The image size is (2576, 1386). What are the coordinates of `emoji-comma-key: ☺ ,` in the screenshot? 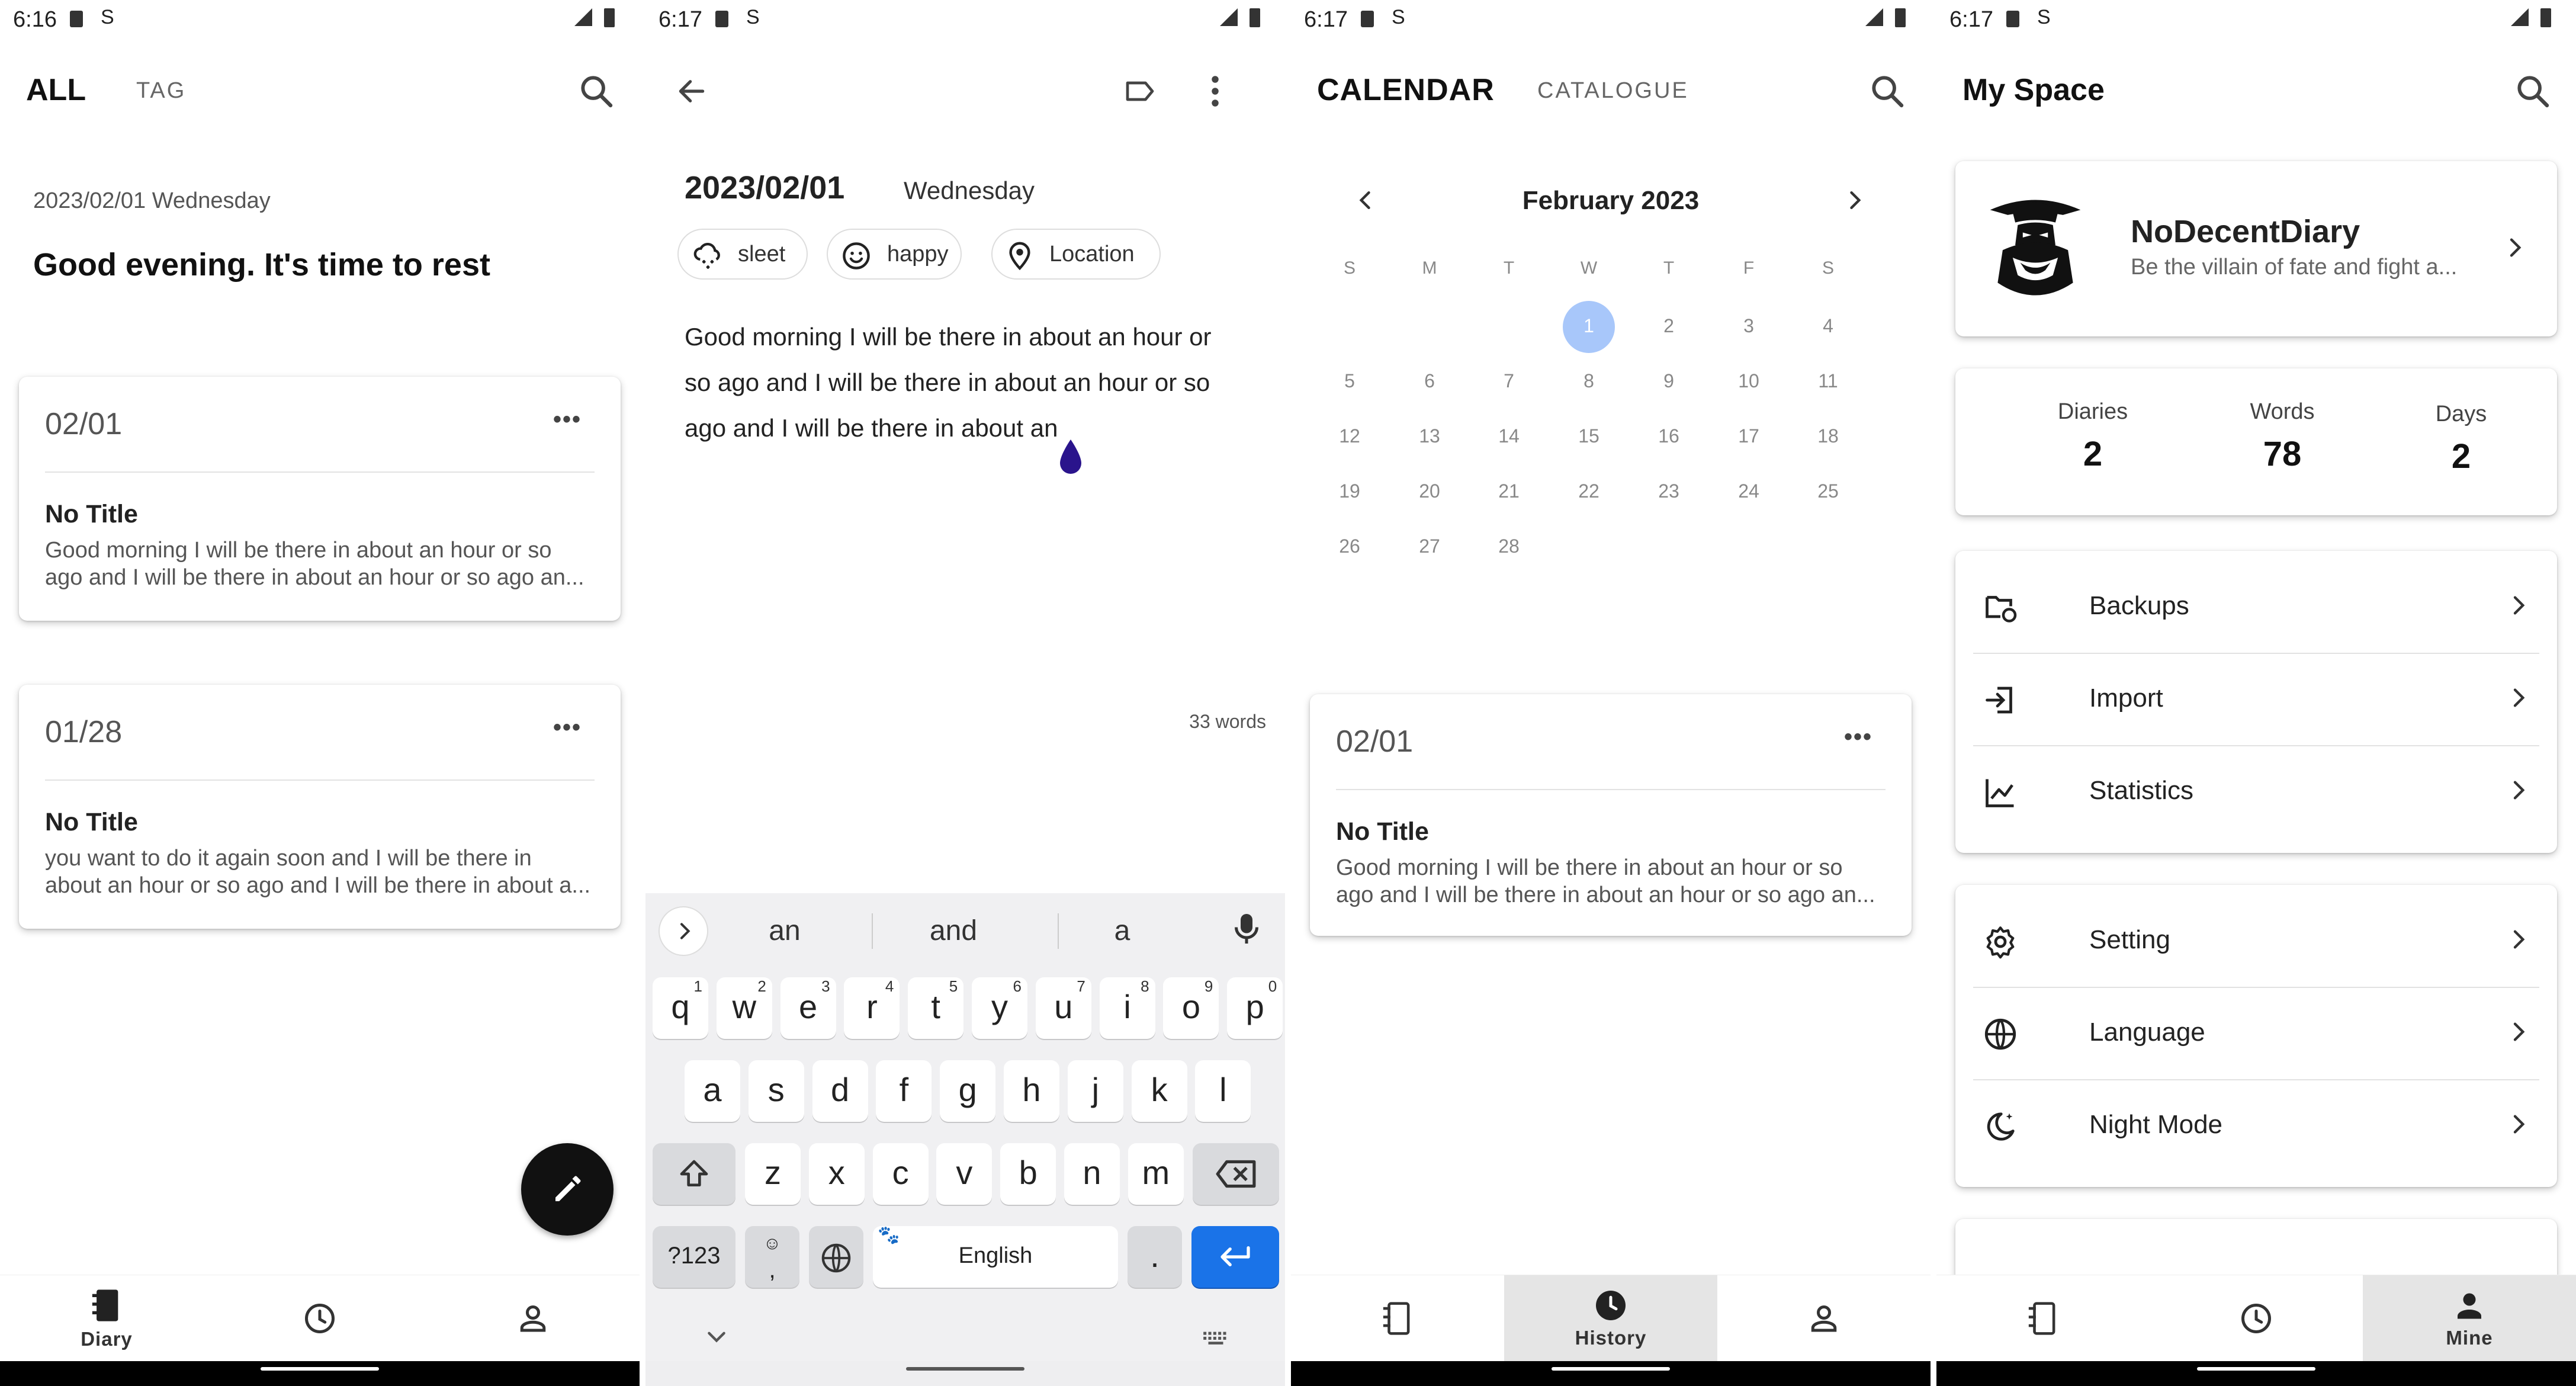 It's located at (772, 1257).